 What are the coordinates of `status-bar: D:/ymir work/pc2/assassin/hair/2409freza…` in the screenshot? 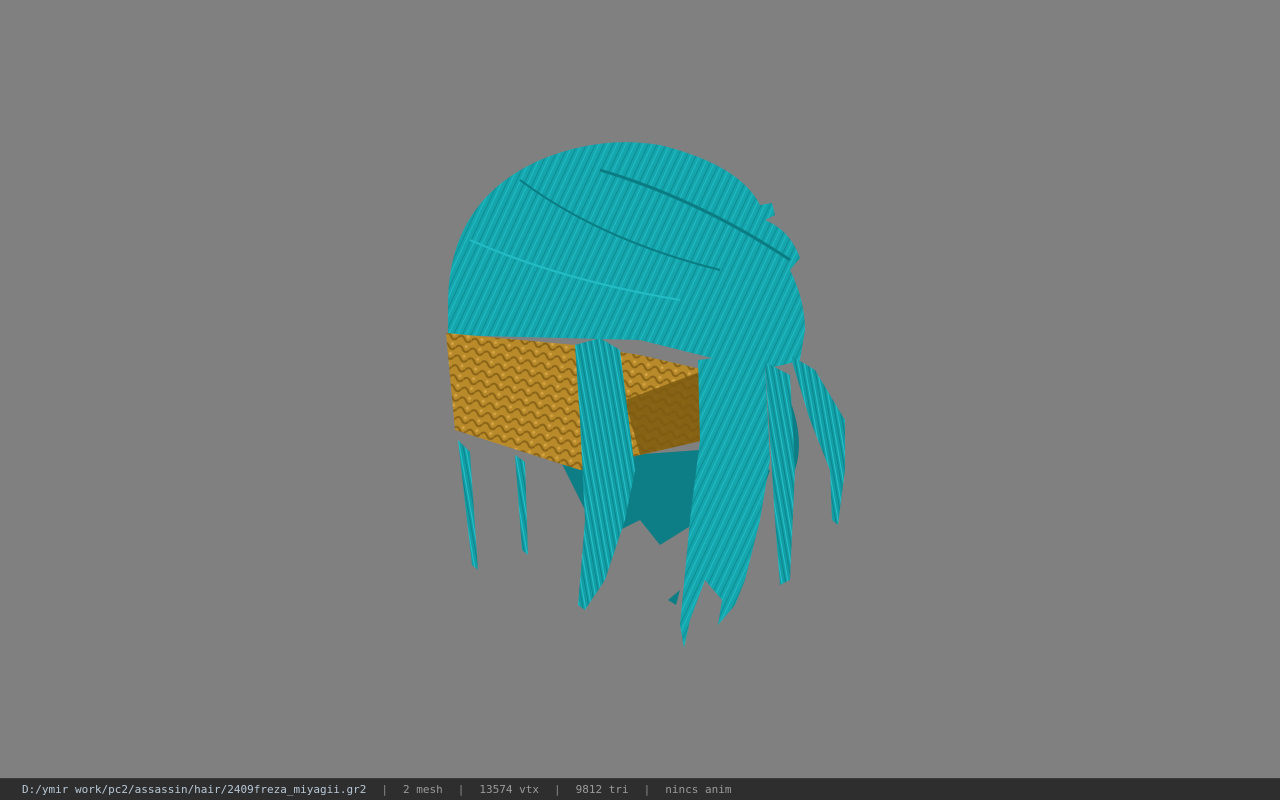 It's located at (640, 789).